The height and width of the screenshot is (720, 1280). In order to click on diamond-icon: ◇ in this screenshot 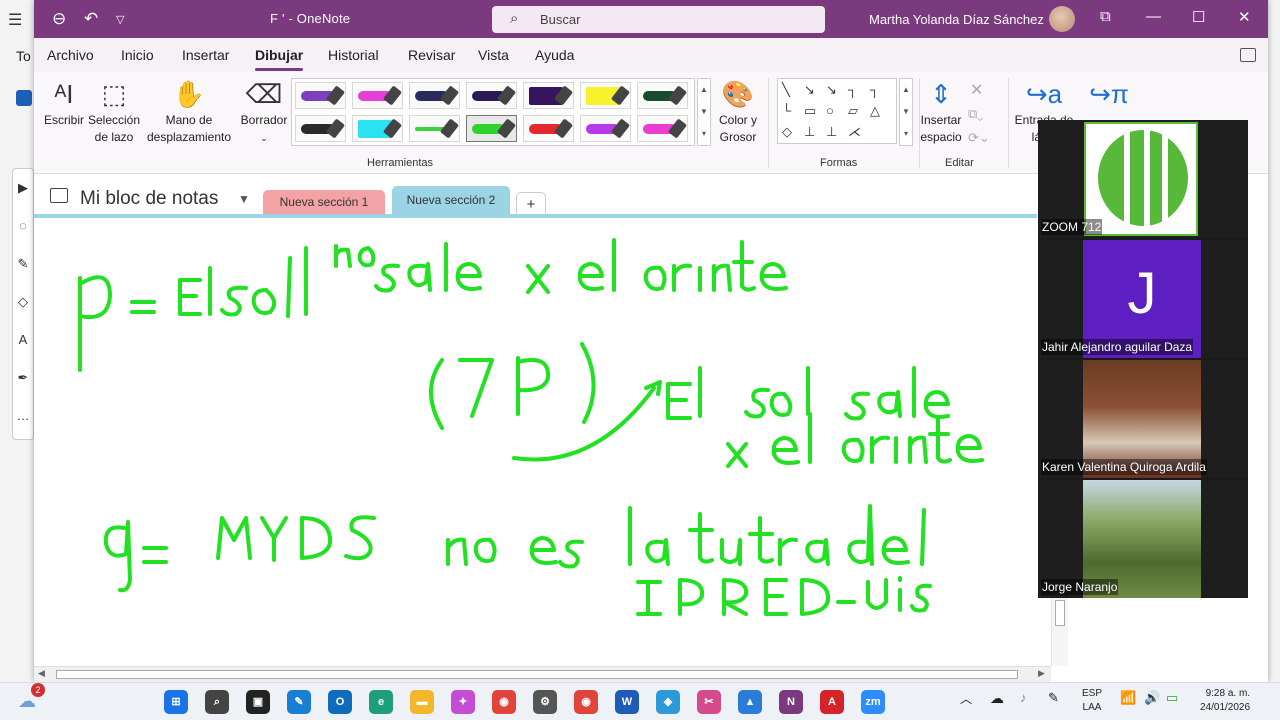, I will do `click(787, 132)`.